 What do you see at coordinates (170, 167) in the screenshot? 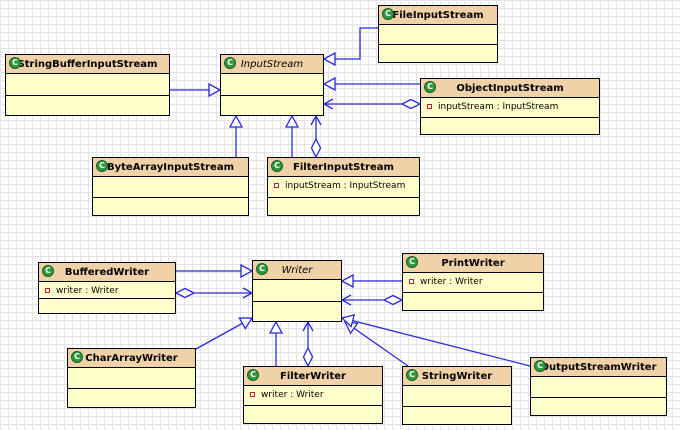
I see `class-name: ByteArrayInputStream` at bounding box center [170, 167].